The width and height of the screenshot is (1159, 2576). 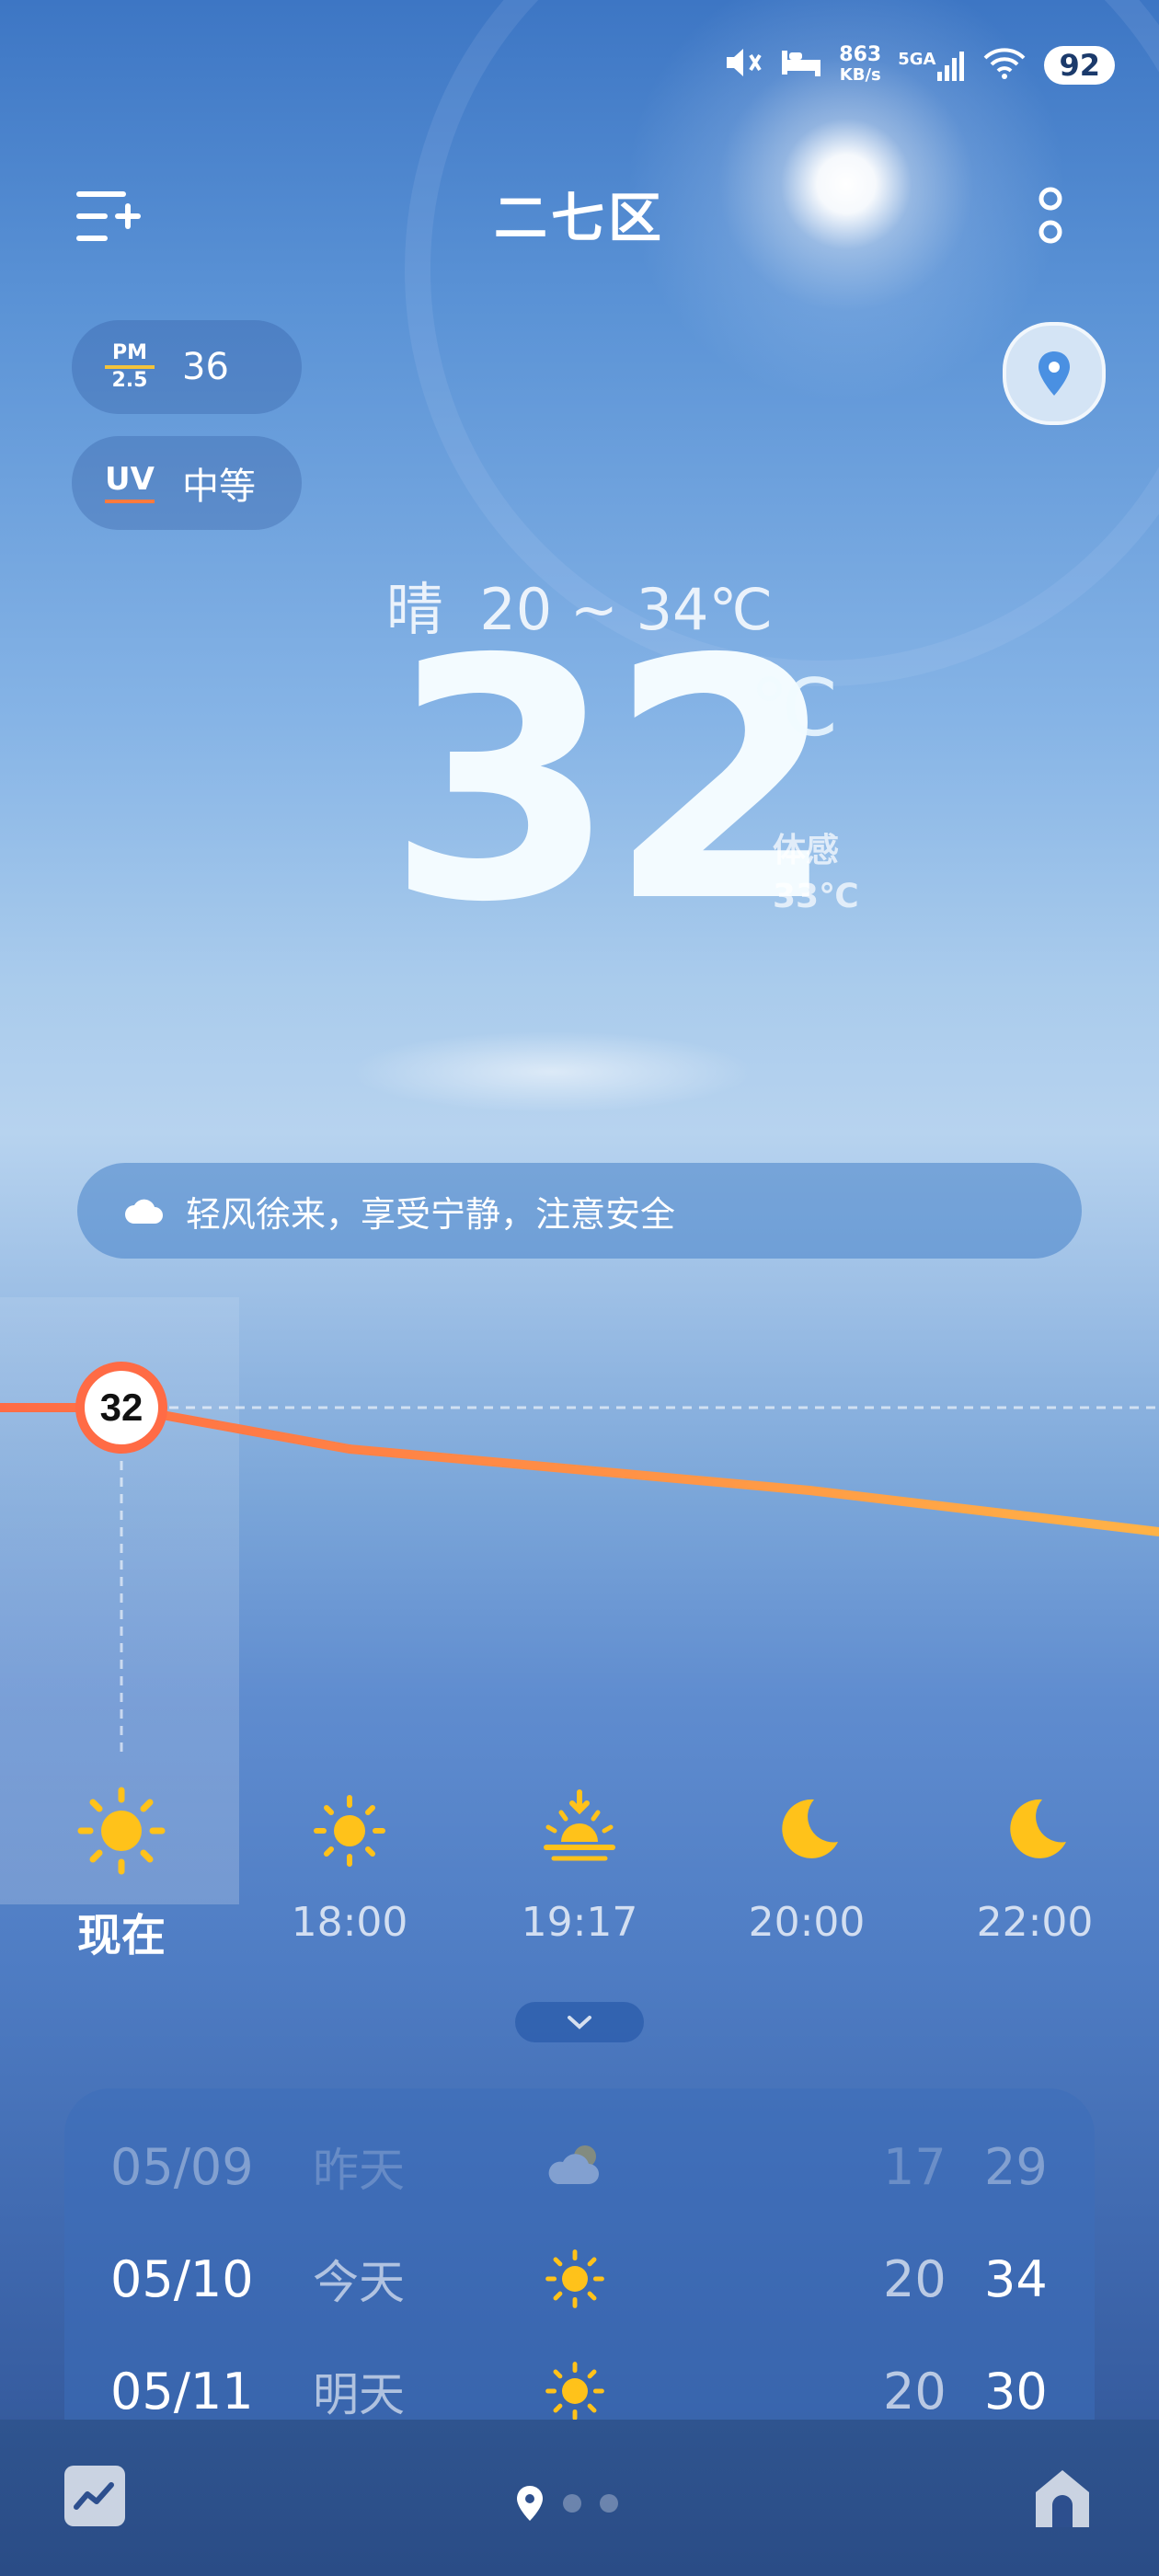 I want to click on more-options-button, so click(x=1050, y=216).